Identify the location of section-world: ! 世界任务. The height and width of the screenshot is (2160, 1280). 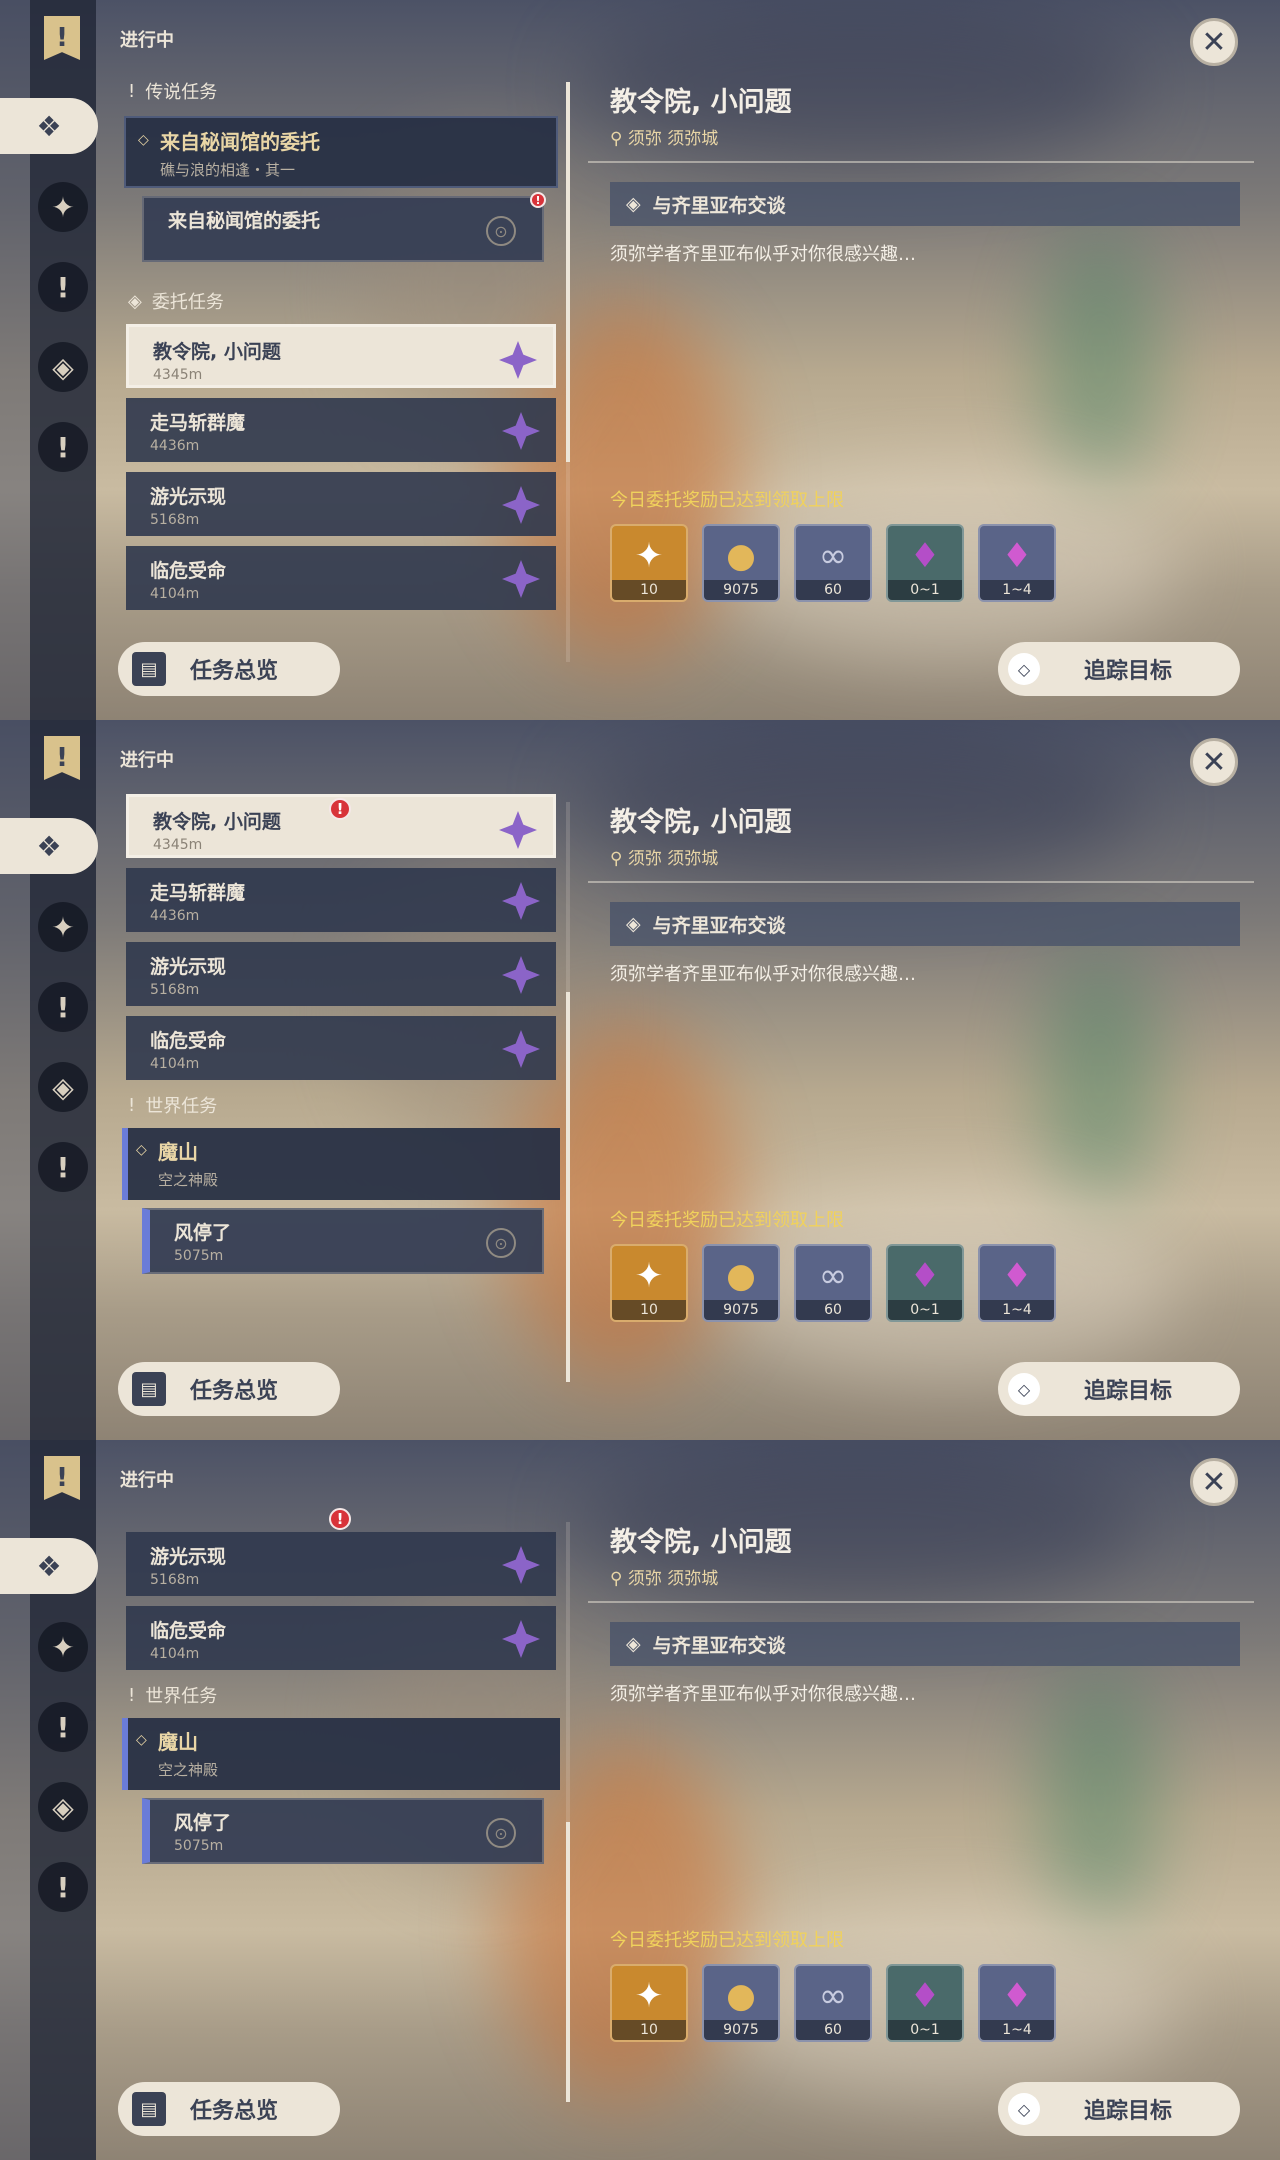
(173, 1696).